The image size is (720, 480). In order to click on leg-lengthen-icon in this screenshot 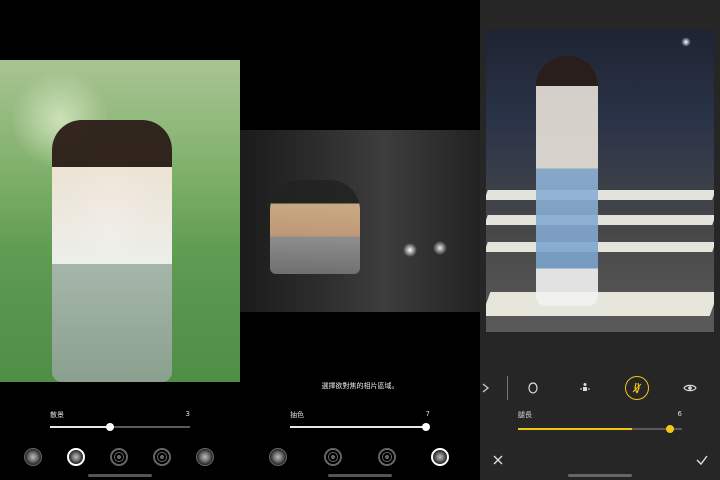, I will do `click(637, 388)`.